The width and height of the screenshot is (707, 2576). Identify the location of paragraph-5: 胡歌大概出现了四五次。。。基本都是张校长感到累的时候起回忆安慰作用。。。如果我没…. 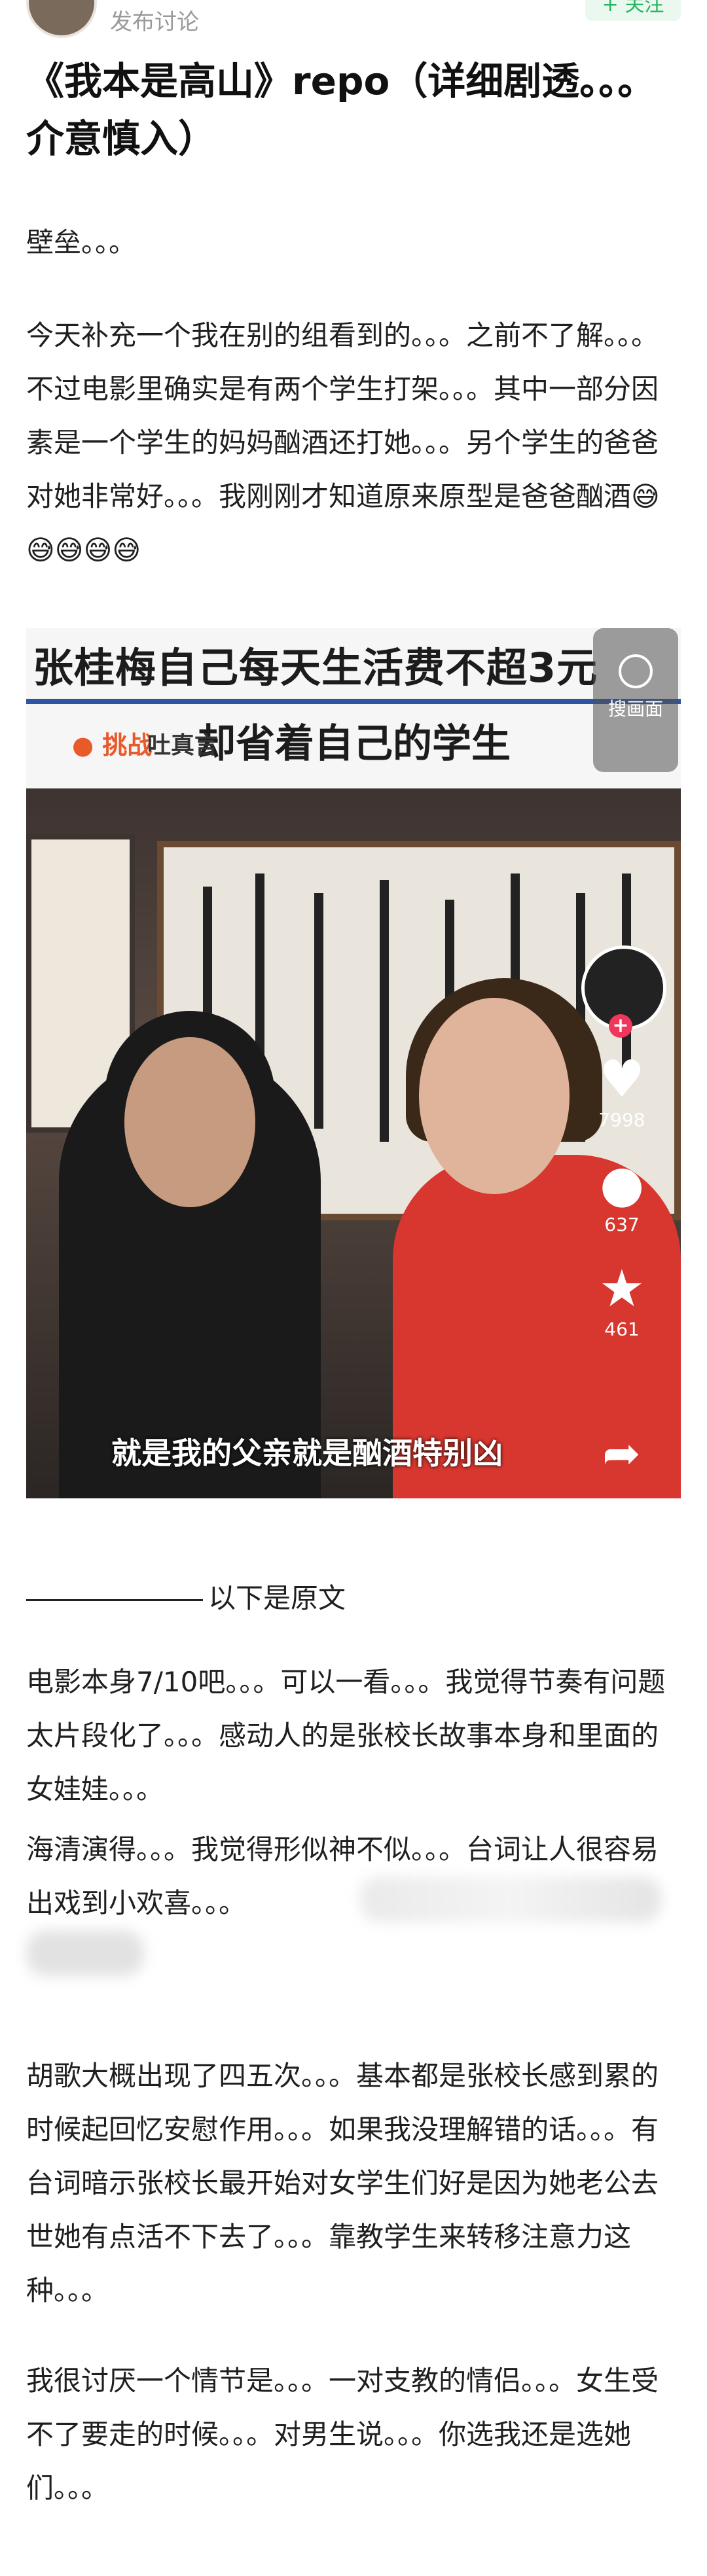
(343, 2183).